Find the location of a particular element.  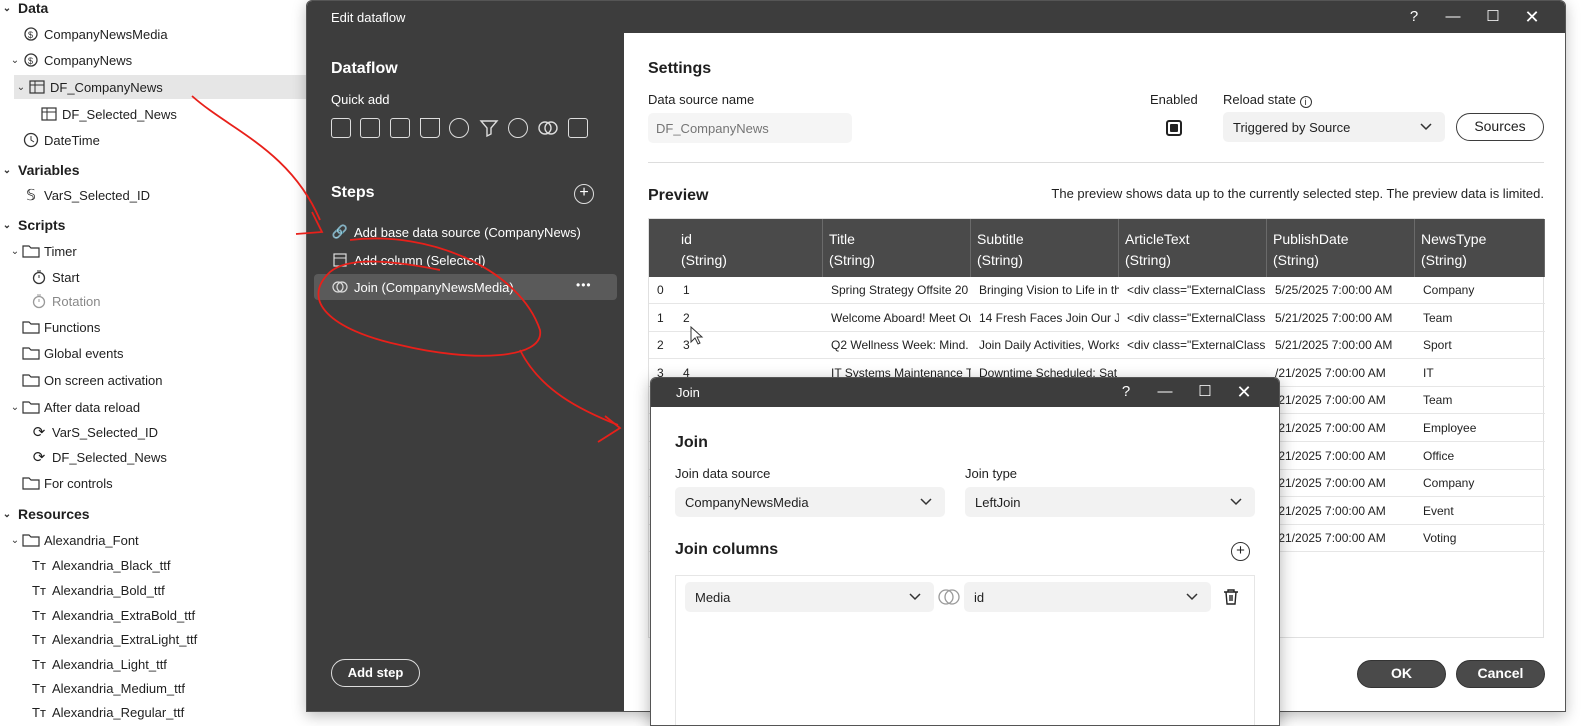

tree-item-font: Tт Alexandria_Medium_ttf is located at coordinates (107, 688).